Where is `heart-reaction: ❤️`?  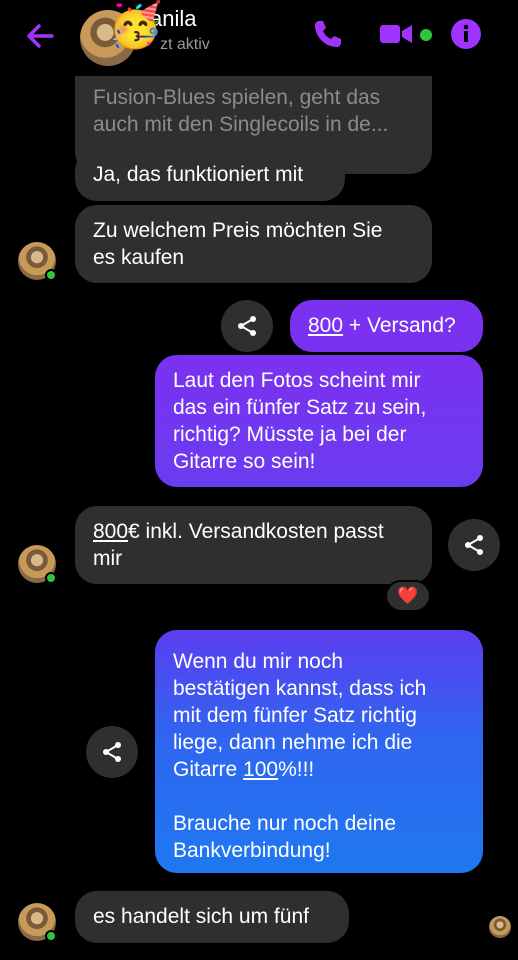
heart-reaction: ❤️ is located at coordinates (408, 596).